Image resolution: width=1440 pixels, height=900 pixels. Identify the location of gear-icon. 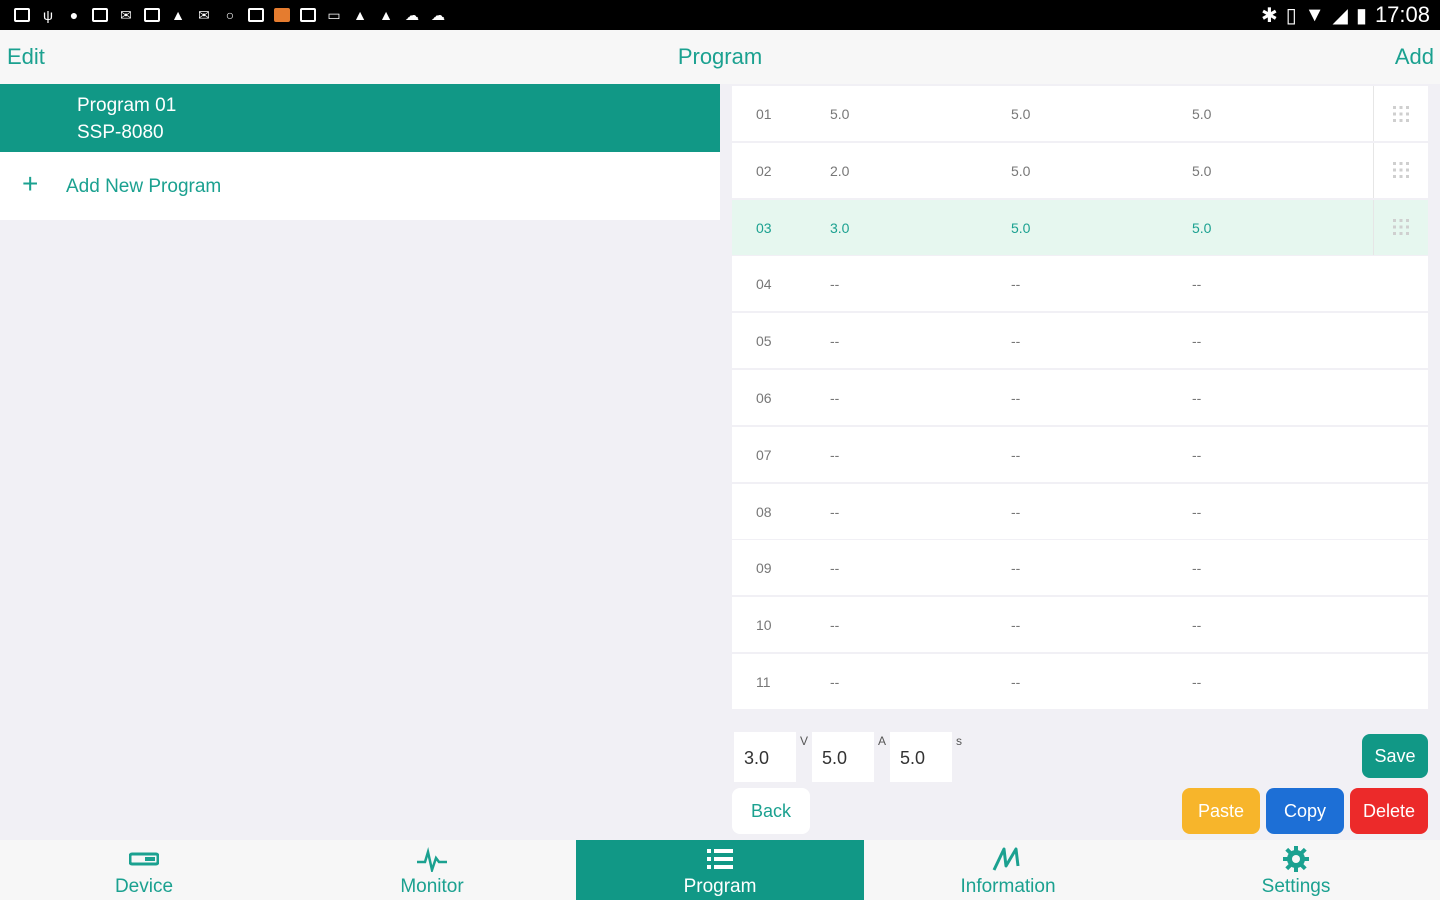
(1296, 859).